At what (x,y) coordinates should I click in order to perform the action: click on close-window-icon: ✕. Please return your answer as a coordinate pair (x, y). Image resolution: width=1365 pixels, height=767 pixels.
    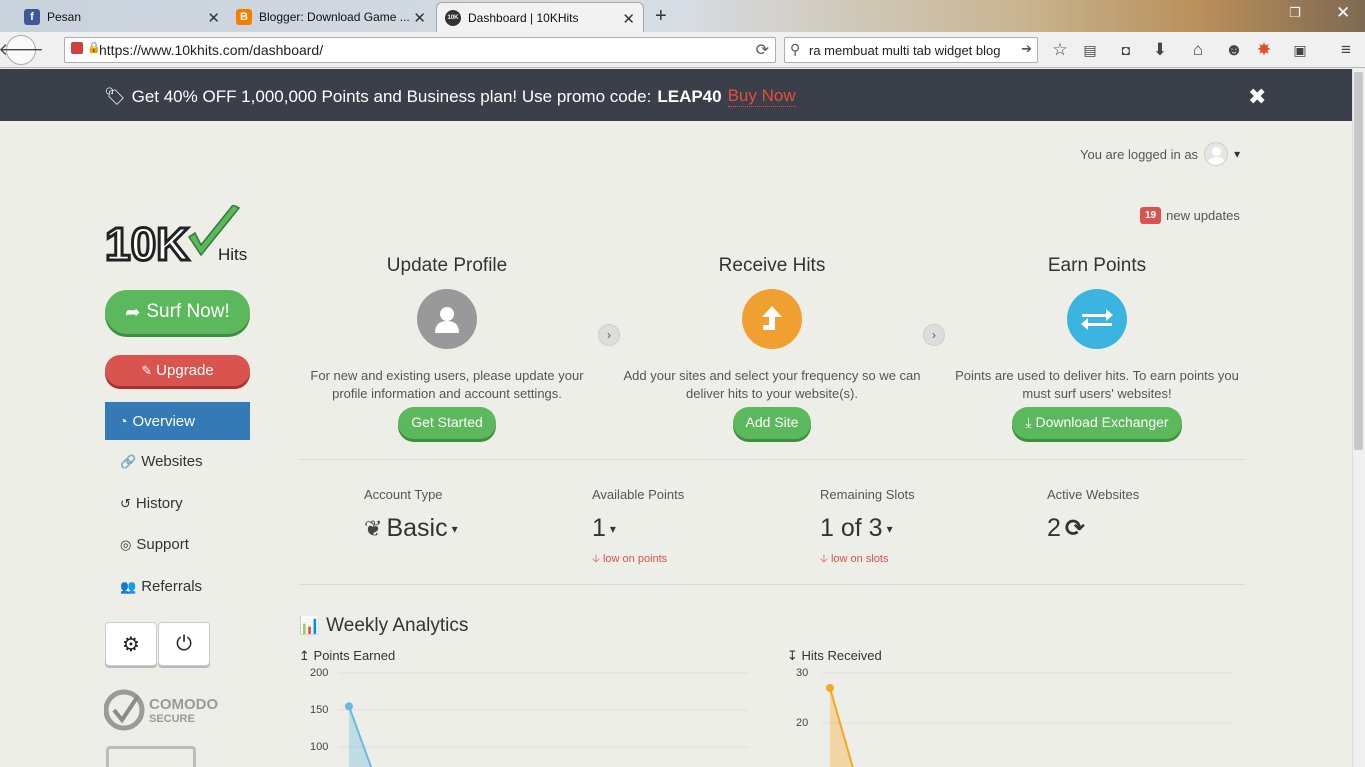
    Looking at the image, I should click on (1343, 13).